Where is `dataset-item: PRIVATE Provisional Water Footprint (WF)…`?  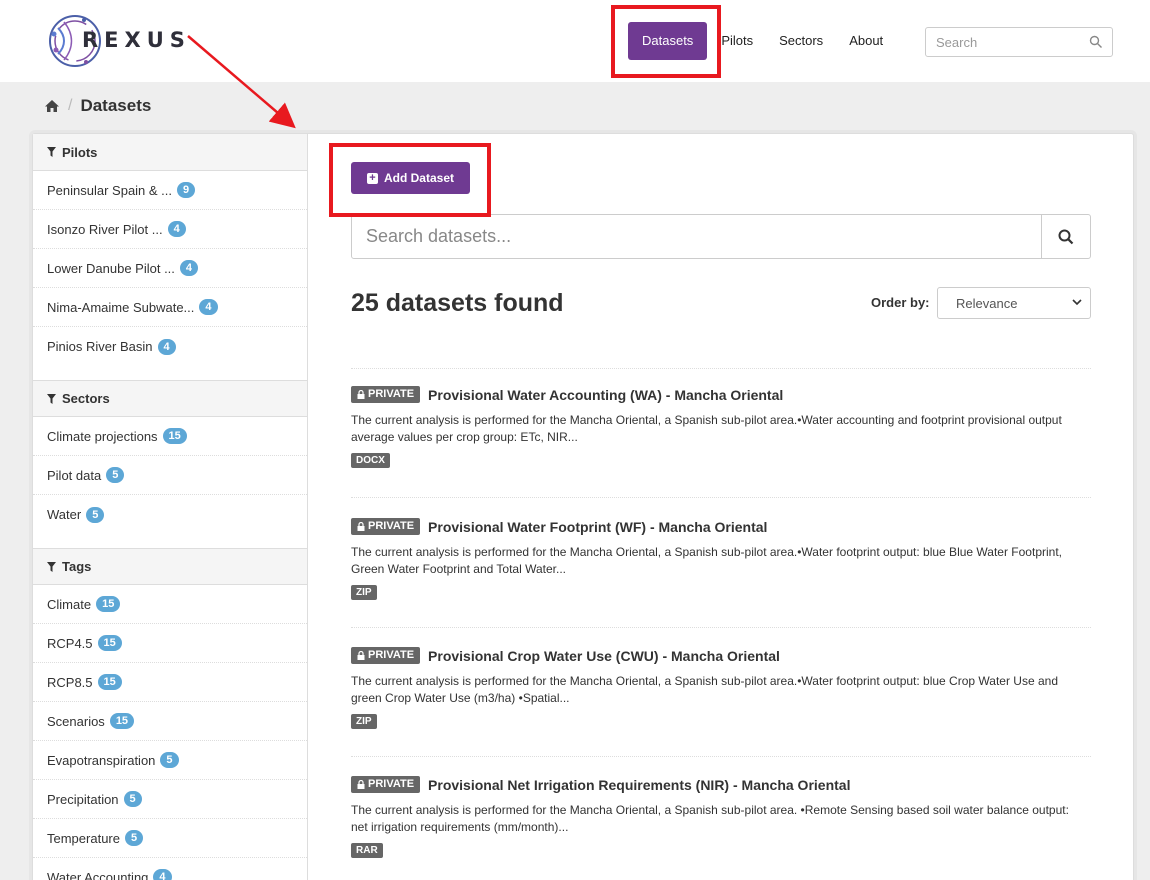 dataset-item: PRIVATE Provisional Water Footprint (WF)… is located at coordinates (721, 559).